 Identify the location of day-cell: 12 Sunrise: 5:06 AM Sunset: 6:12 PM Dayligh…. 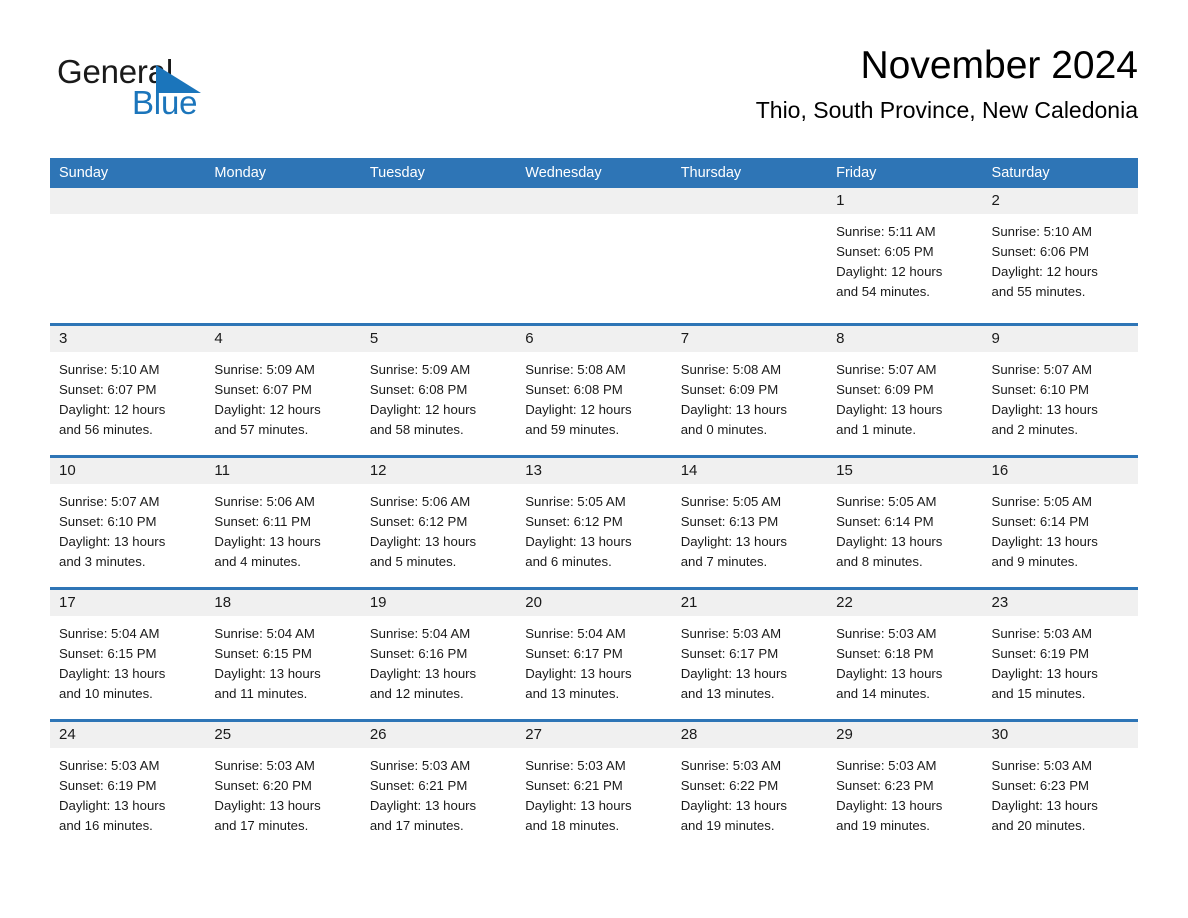
(438, 522).